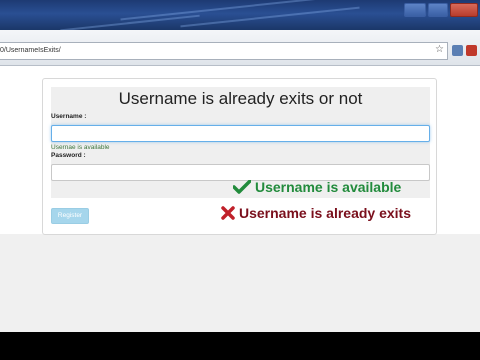  Describe the element at coordinates (242, 188) in the screenshot. I see `check-icon` at that location.